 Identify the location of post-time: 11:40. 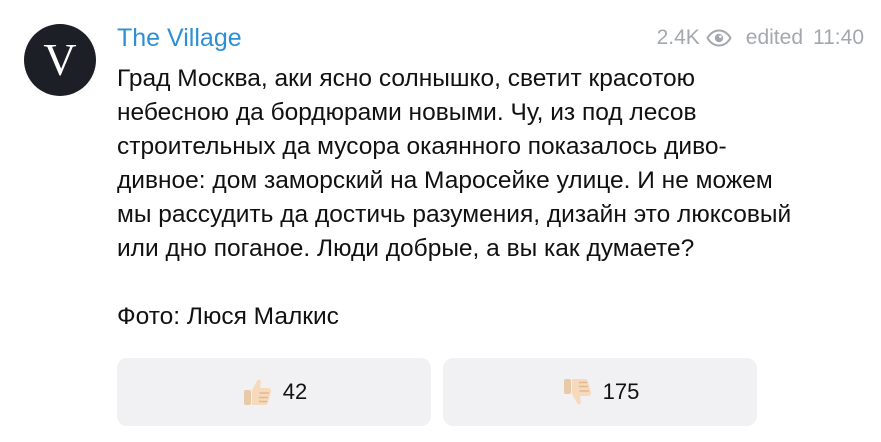
(838, 37).